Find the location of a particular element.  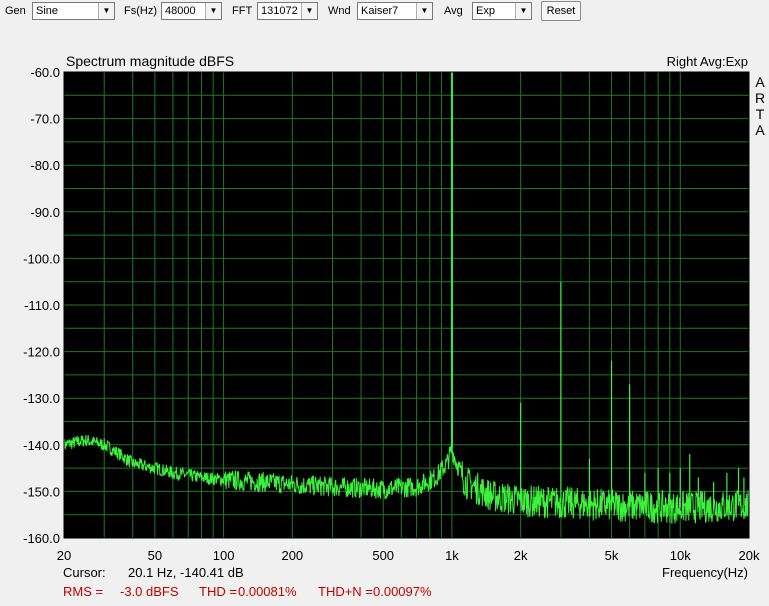

gen-select: Sine ▼ is located at coordinates (73, 11).